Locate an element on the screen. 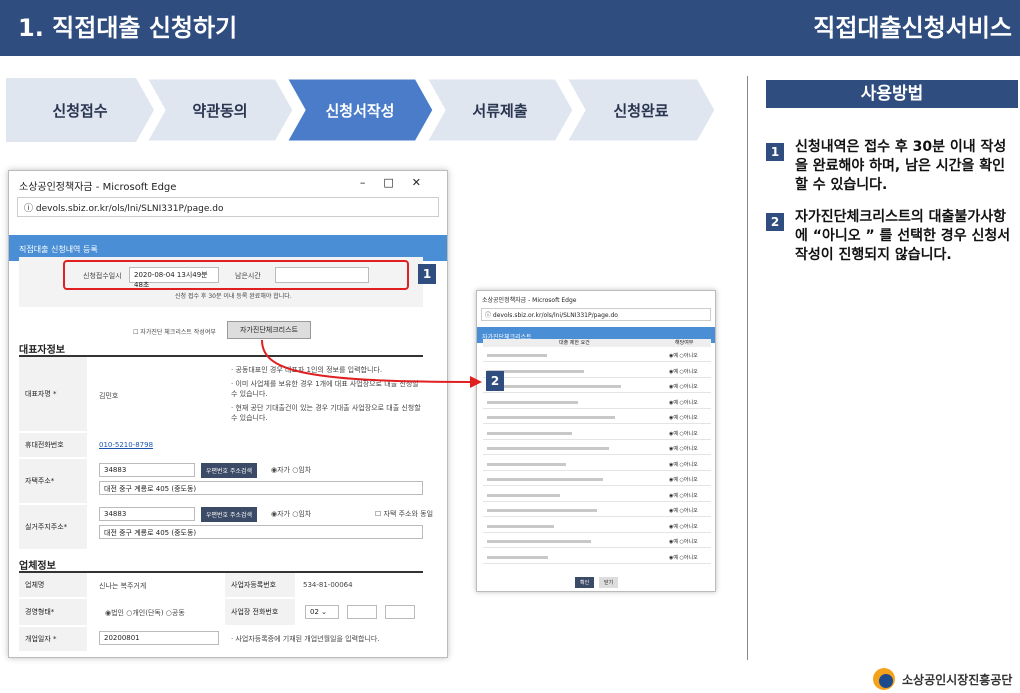 Image resolution: width=1020 pixels, height=693 pixels. step-apply: 신청접수 is located at coordinates (80, 110).